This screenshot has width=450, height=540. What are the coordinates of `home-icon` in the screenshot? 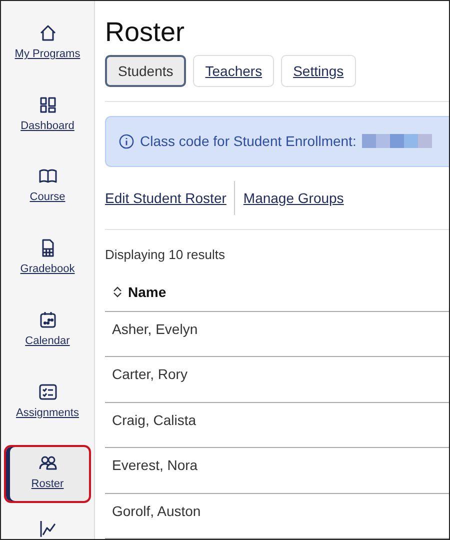 It's located at (48, 33).